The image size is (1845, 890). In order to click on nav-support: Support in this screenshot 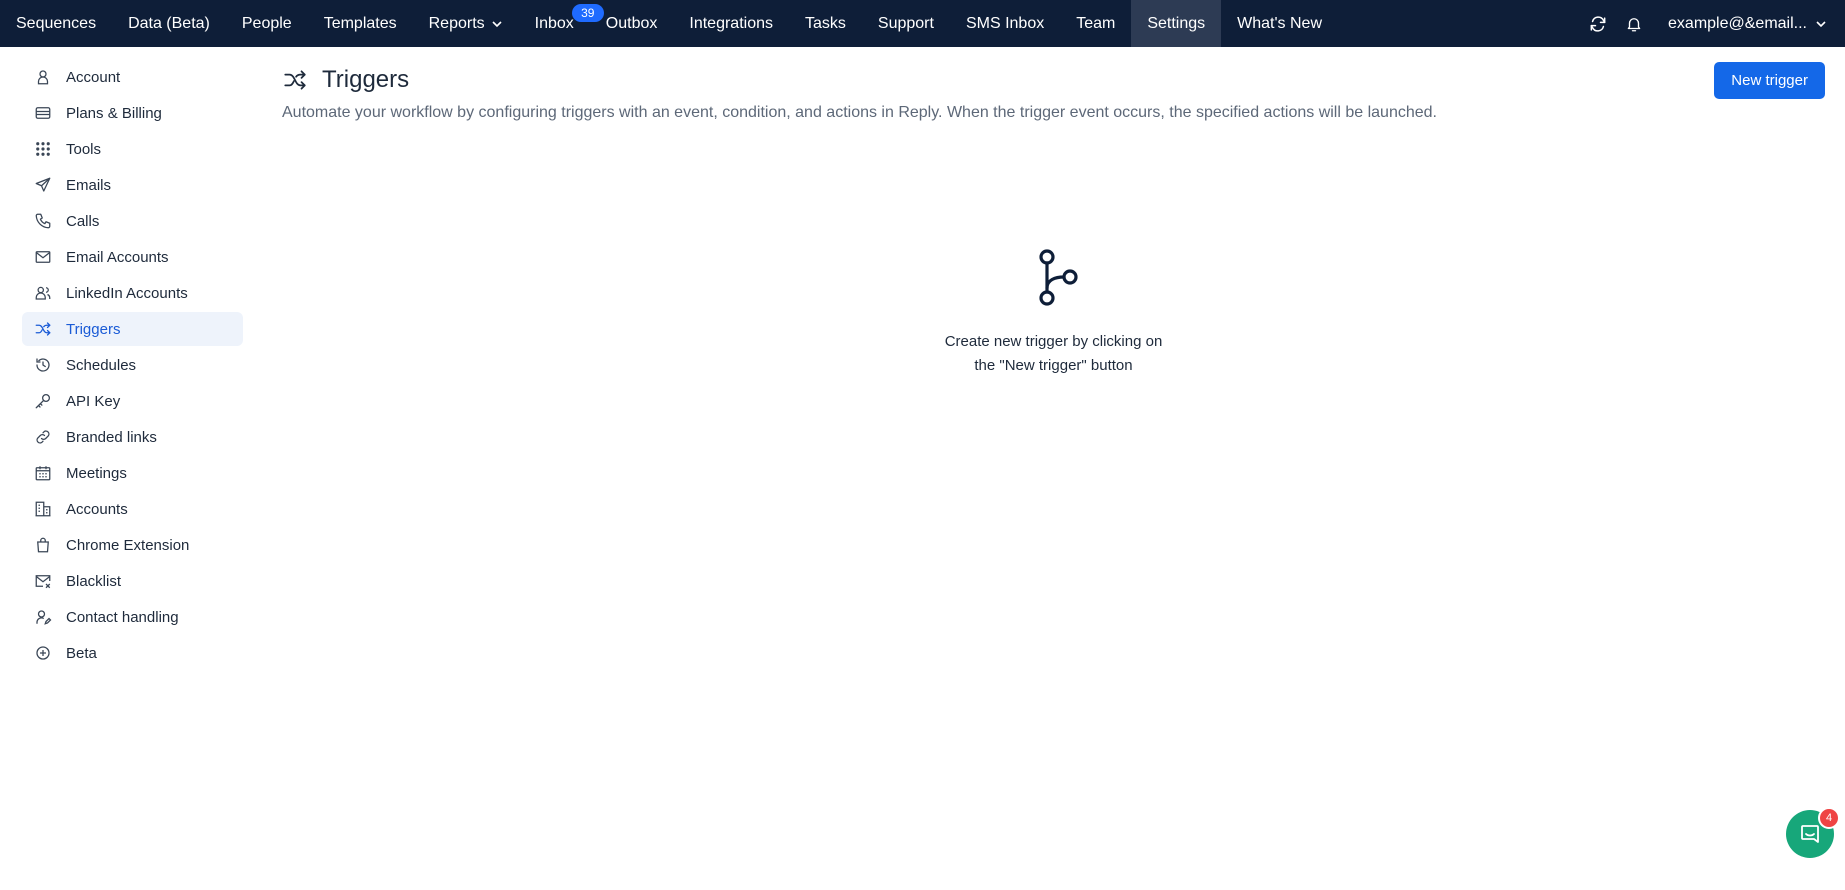, I will do `click(906, 23)`.